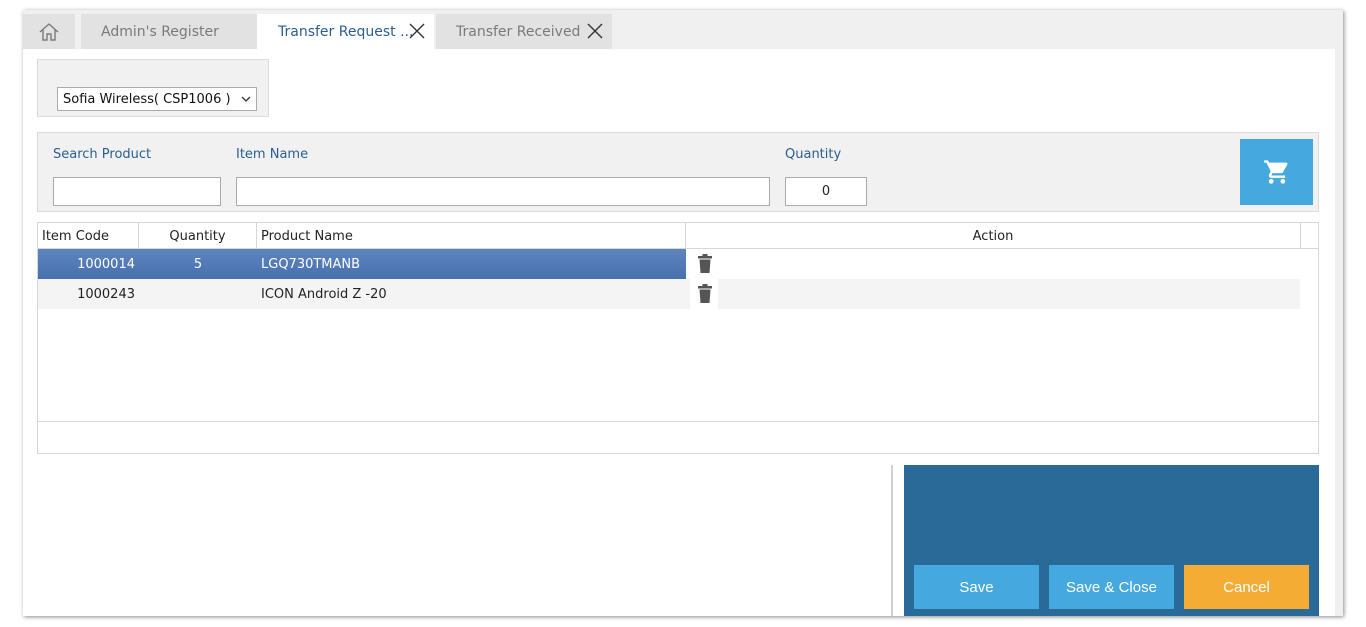  I want to click on add-to-cart-button, so click(1276, 172).